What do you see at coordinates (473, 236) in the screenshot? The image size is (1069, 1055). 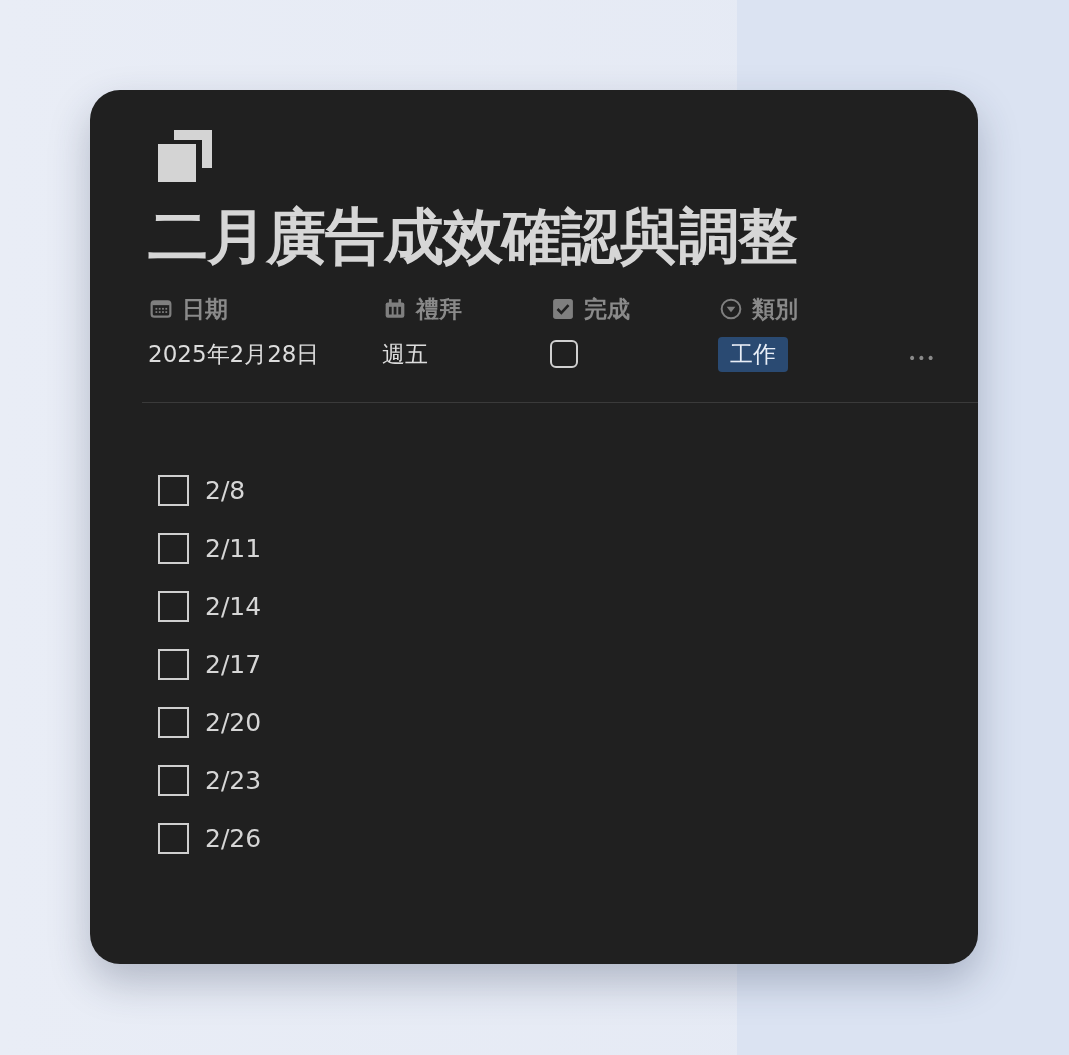 I see `page-title: 二月廣告成效確認與調整` at bounding box center [473, 236].